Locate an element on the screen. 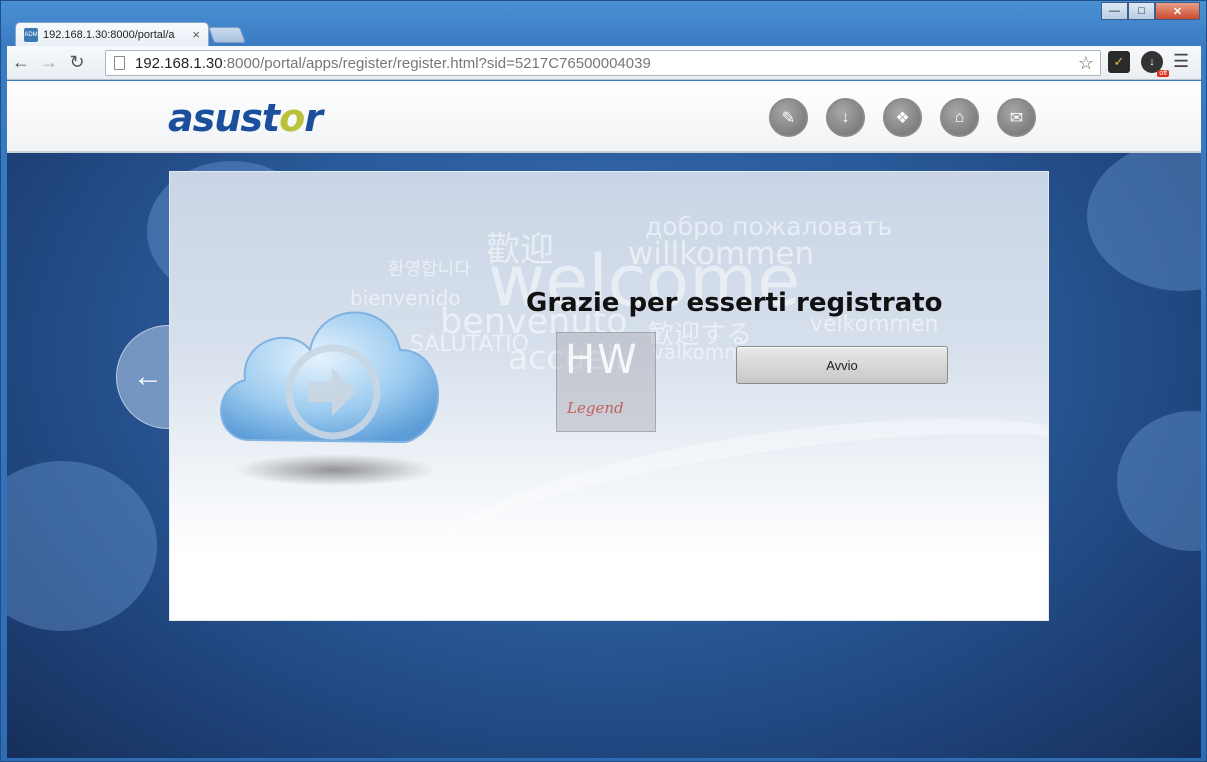 Image resolution: width=1207 pixels, height=762 pixels. menu-icon: ☰ is located at coordinates (1181, 61).